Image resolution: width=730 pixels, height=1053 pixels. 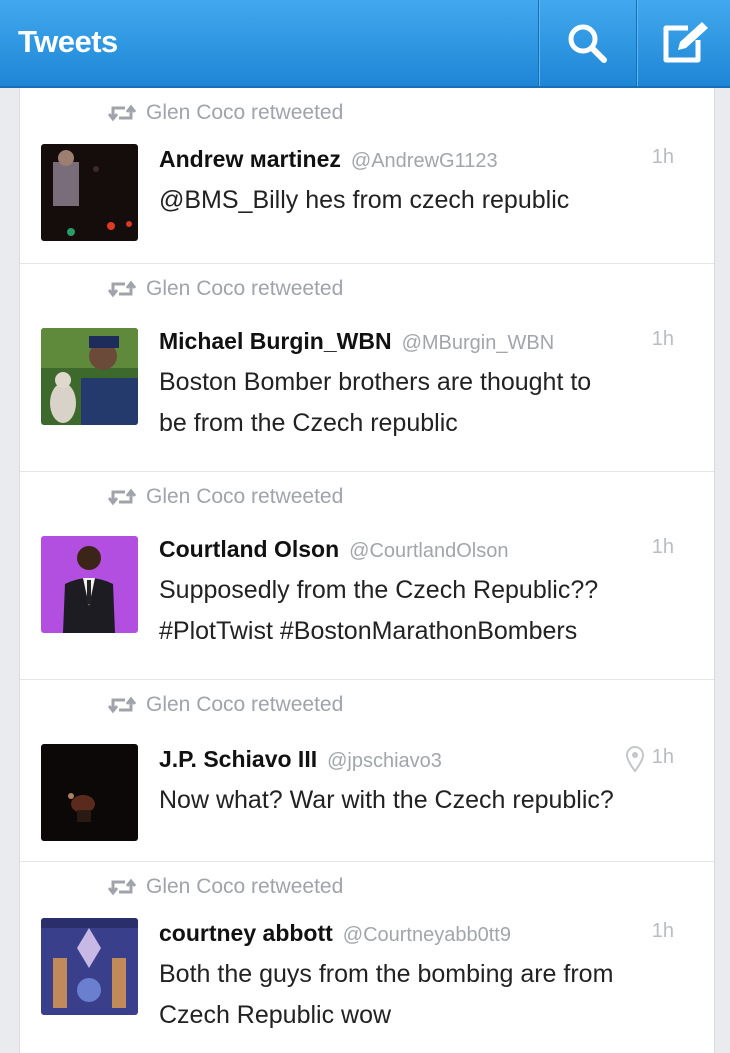 I want to click on tweet-header: J.P. Schiavo III @jpschiavo3 1h, so click(x=426, y=761).